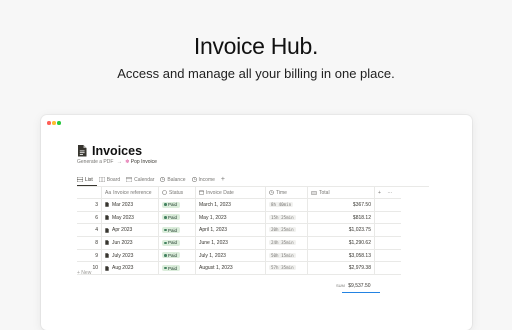  I want to click on column-header-time: Time, so click(286, 193).